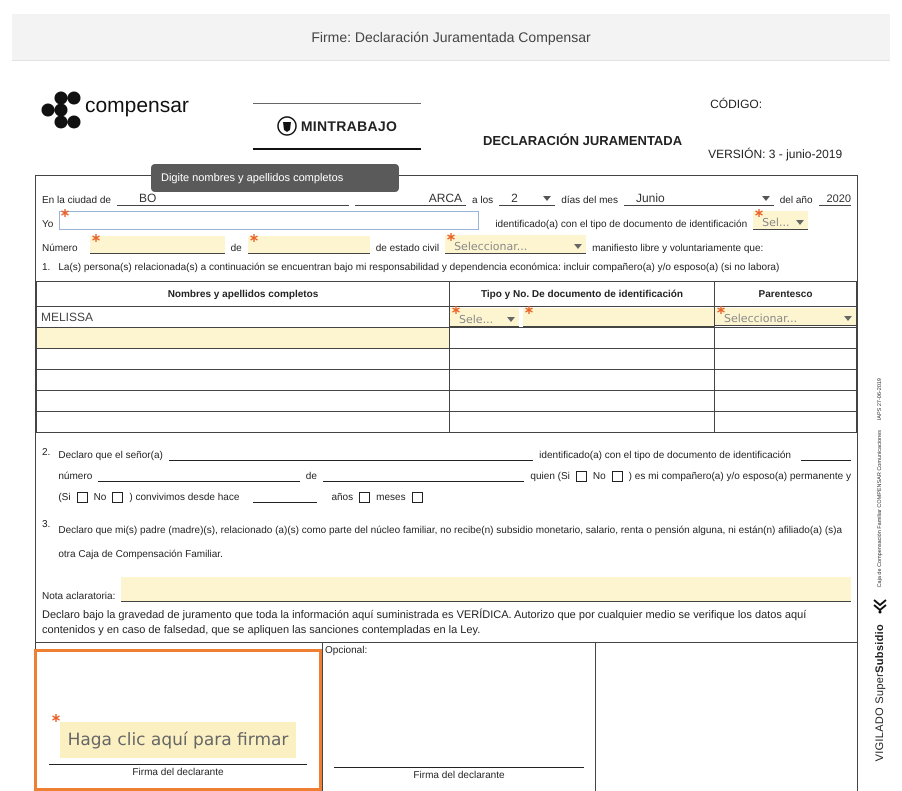 This screenshot has height=791, width=902. What do you see at coordinates (408, 248) in the screenshot?
I see `field-label: de estado civil` at bounding box center [408, 248].